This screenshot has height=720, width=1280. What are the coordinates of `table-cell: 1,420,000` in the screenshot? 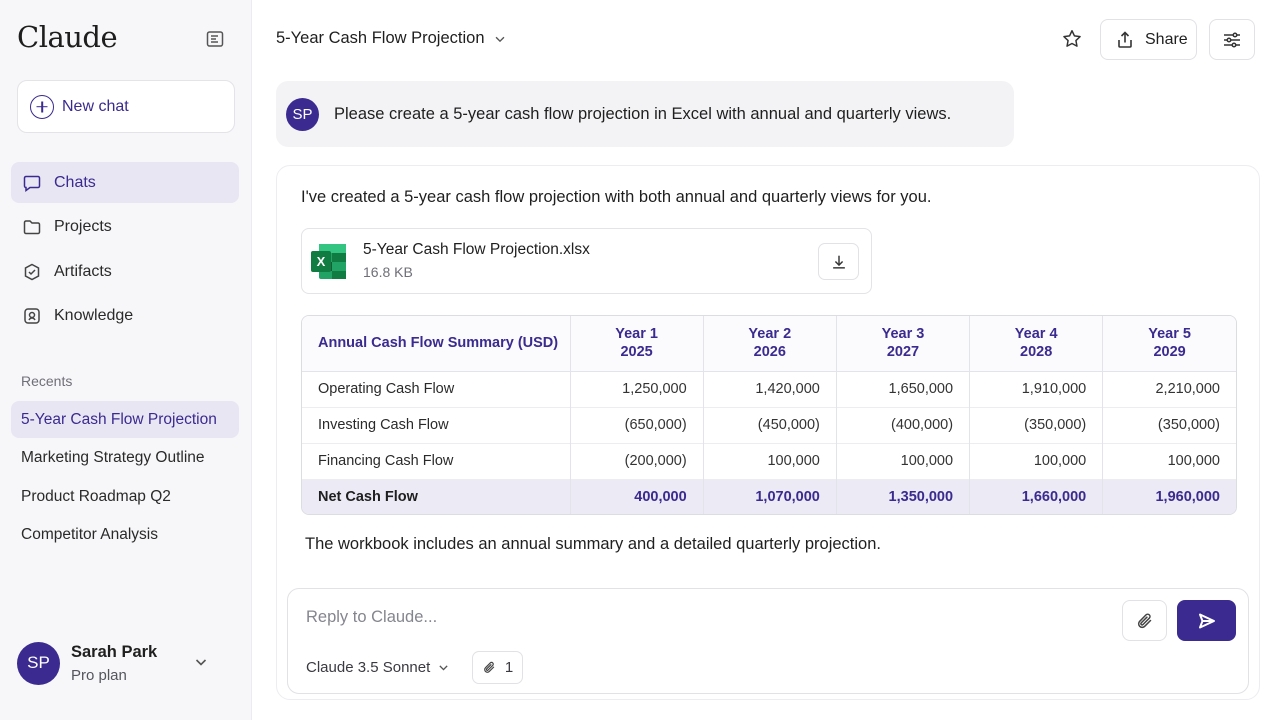 It's located at (769, 388).